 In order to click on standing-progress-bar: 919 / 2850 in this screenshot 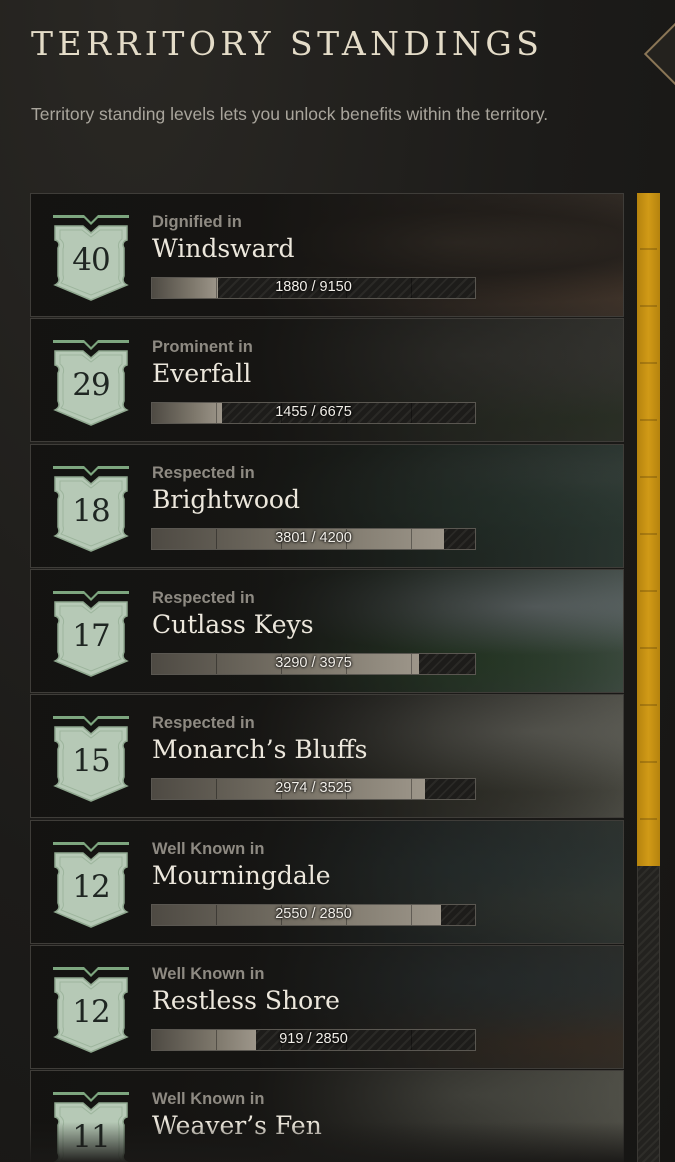, I will do `click(313, 1040)`.